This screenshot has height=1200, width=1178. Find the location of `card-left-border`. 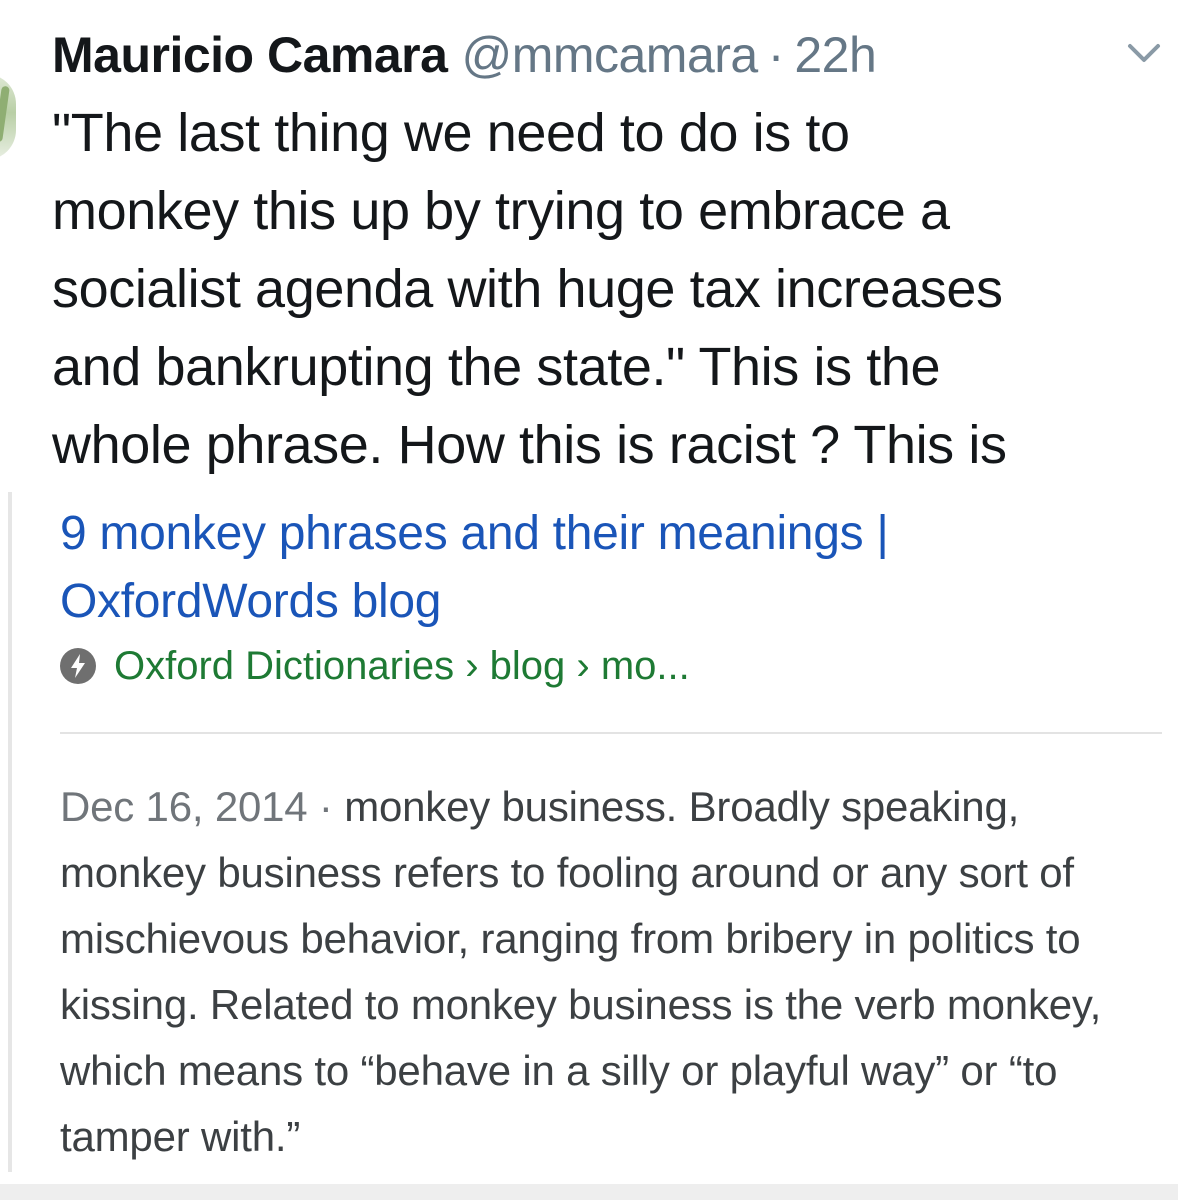

card-left-border is located at coordinates (10, 832).